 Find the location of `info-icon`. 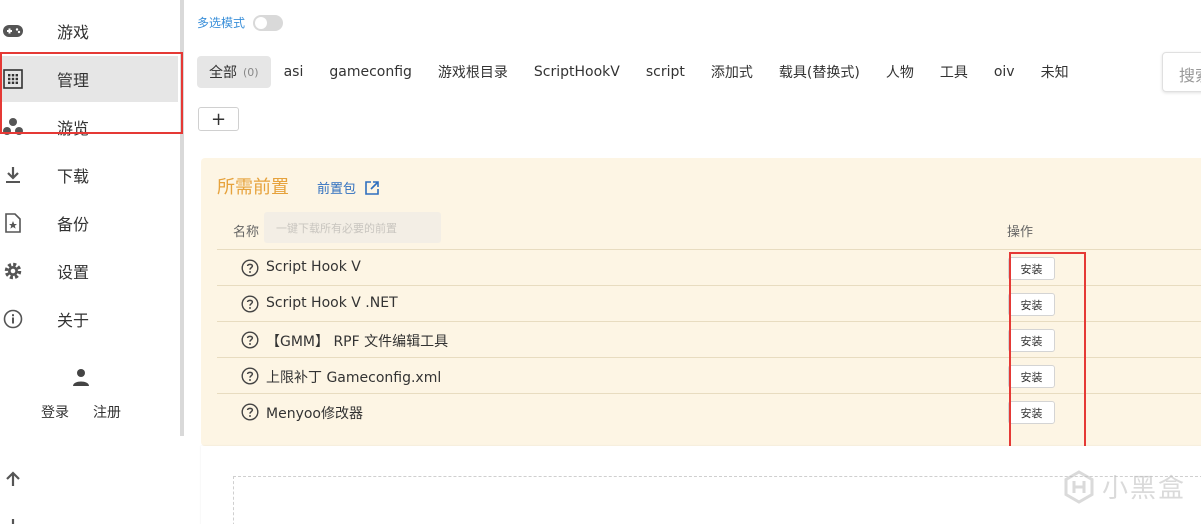

info-icon is located at coordinates (13, 319).